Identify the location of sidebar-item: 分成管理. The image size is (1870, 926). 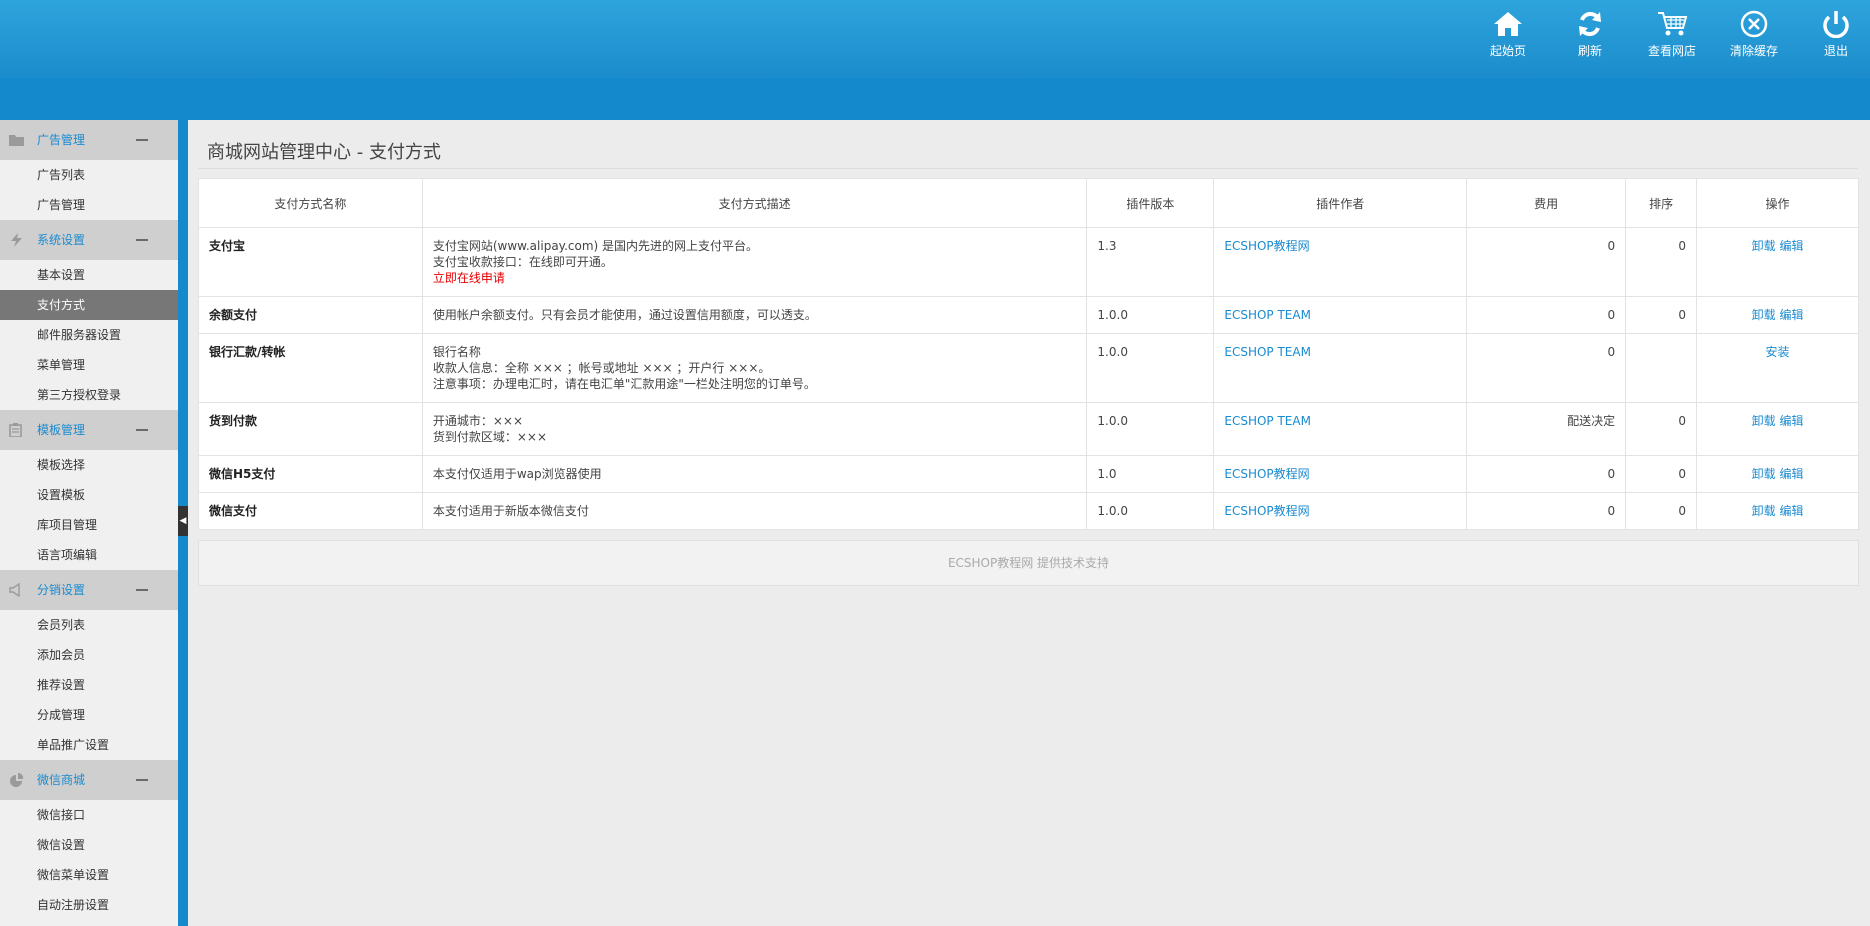
(89, 715).